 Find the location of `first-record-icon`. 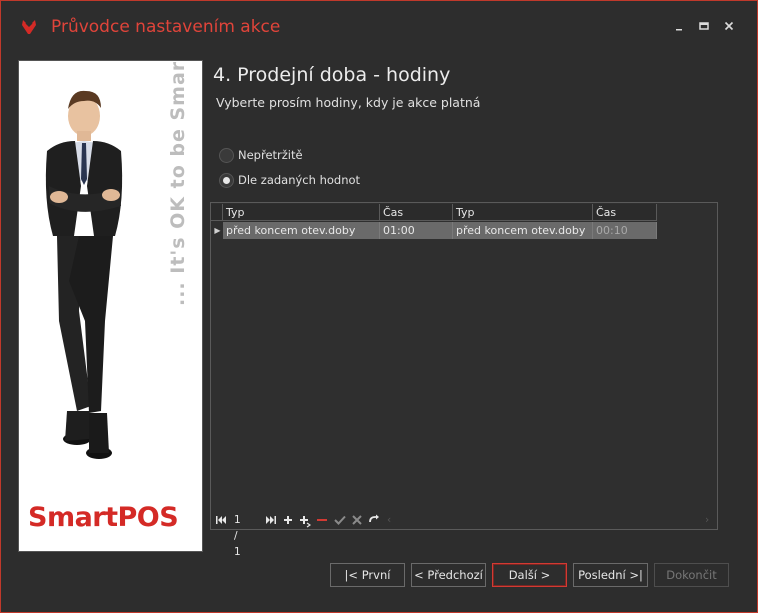

first-record-icon is located at coordinates (221, 522).